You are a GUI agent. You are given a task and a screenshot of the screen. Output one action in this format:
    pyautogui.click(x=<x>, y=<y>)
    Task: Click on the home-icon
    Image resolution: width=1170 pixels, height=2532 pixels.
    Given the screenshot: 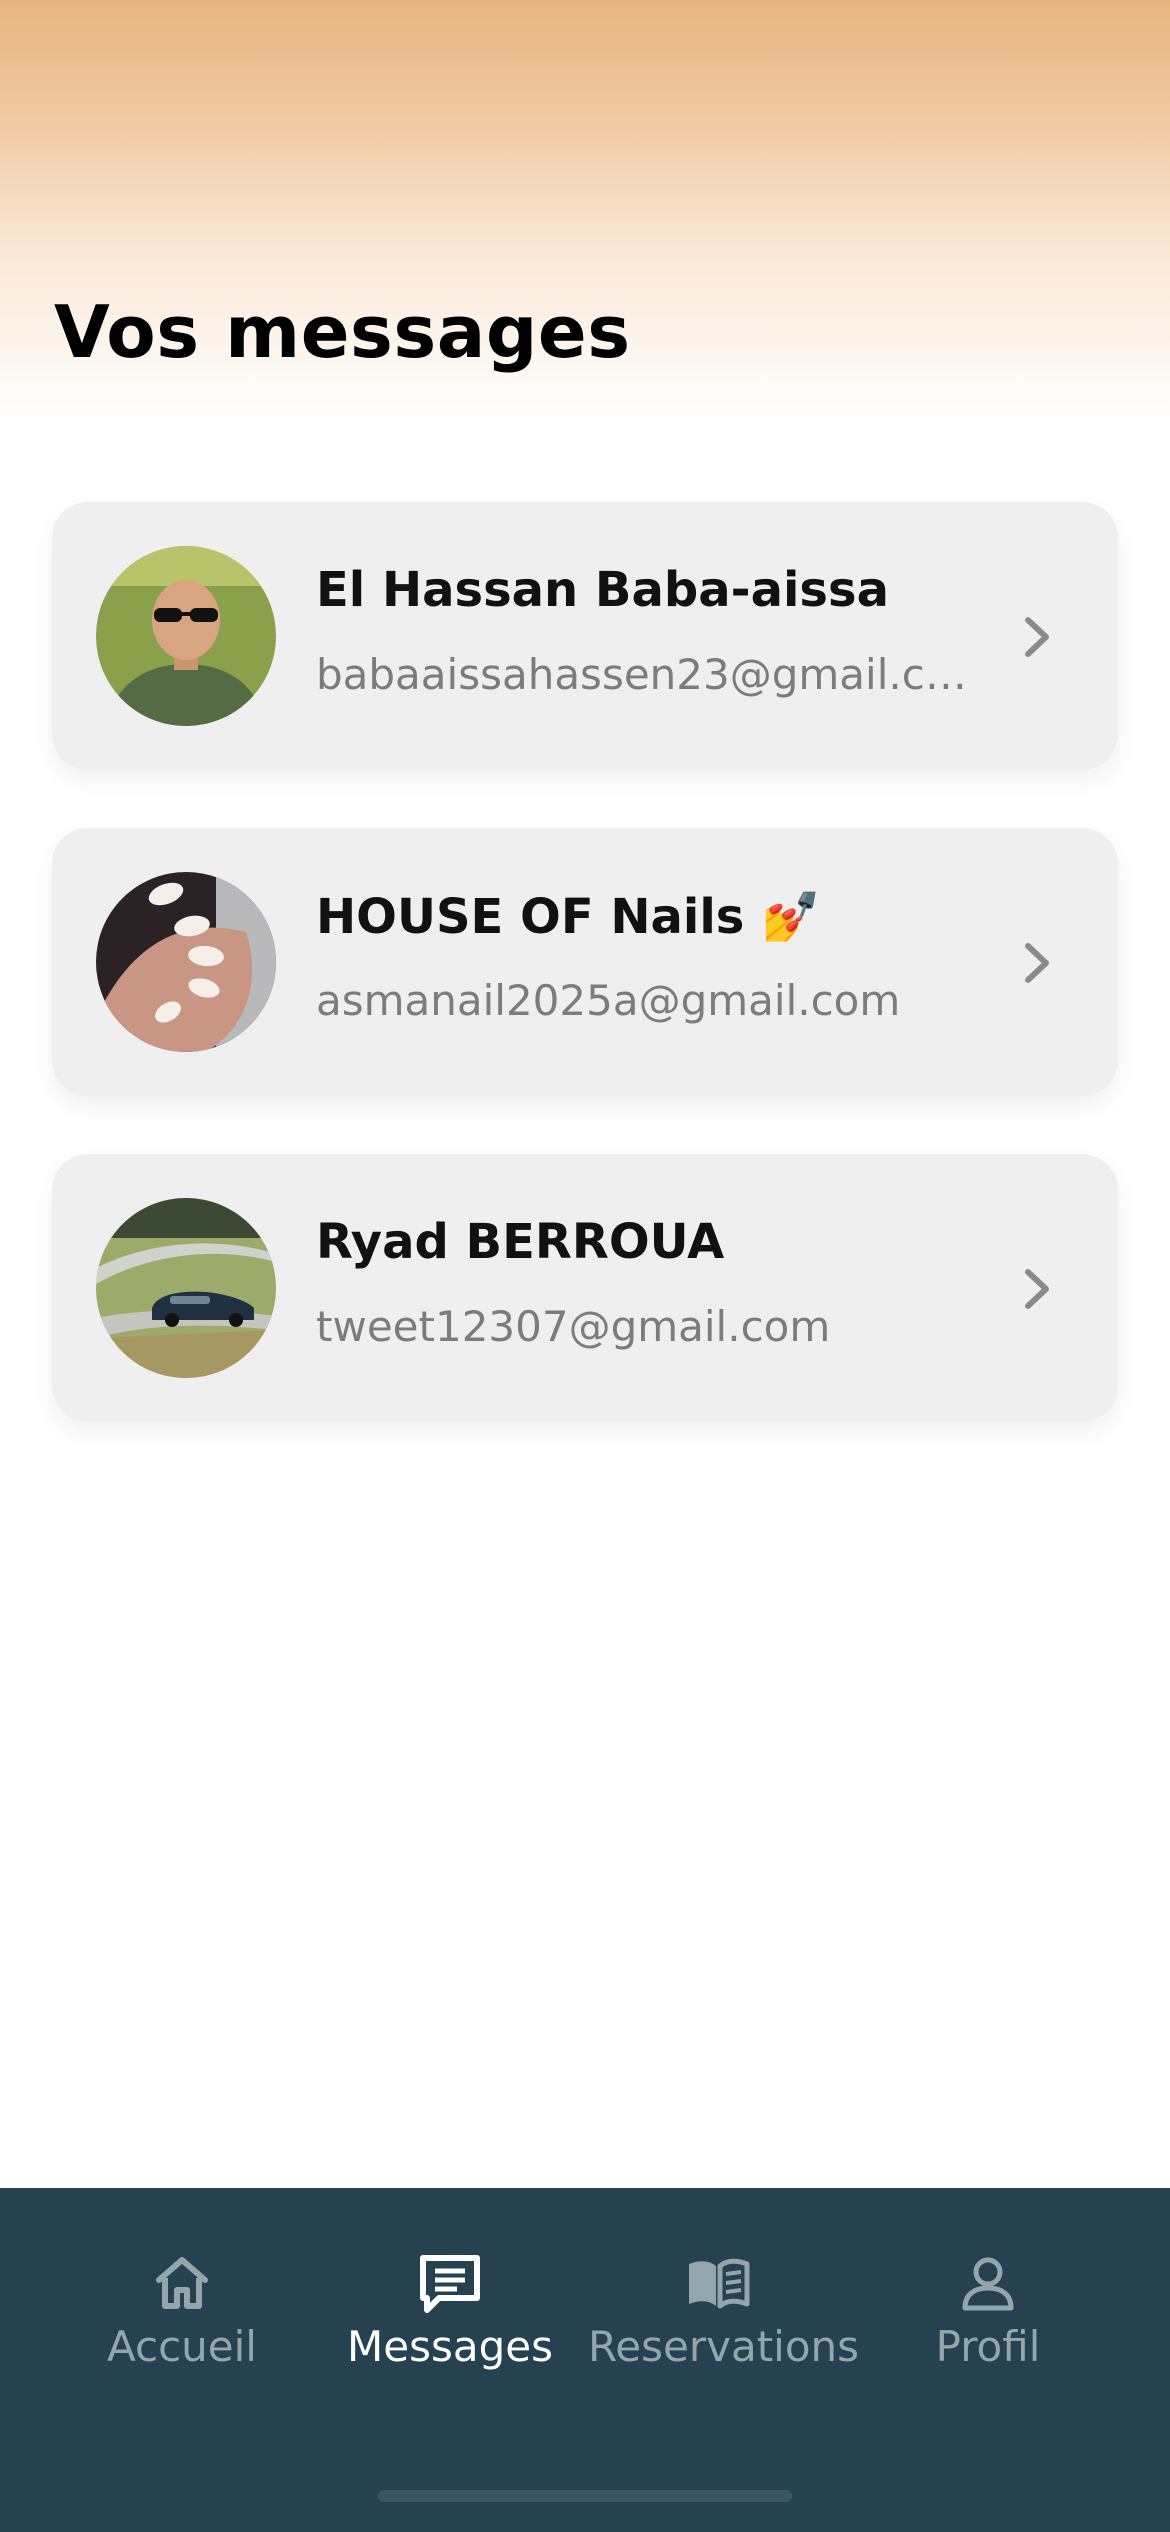 What is the action you would take?
    pyautogui.click(x=182, y=2283)
    